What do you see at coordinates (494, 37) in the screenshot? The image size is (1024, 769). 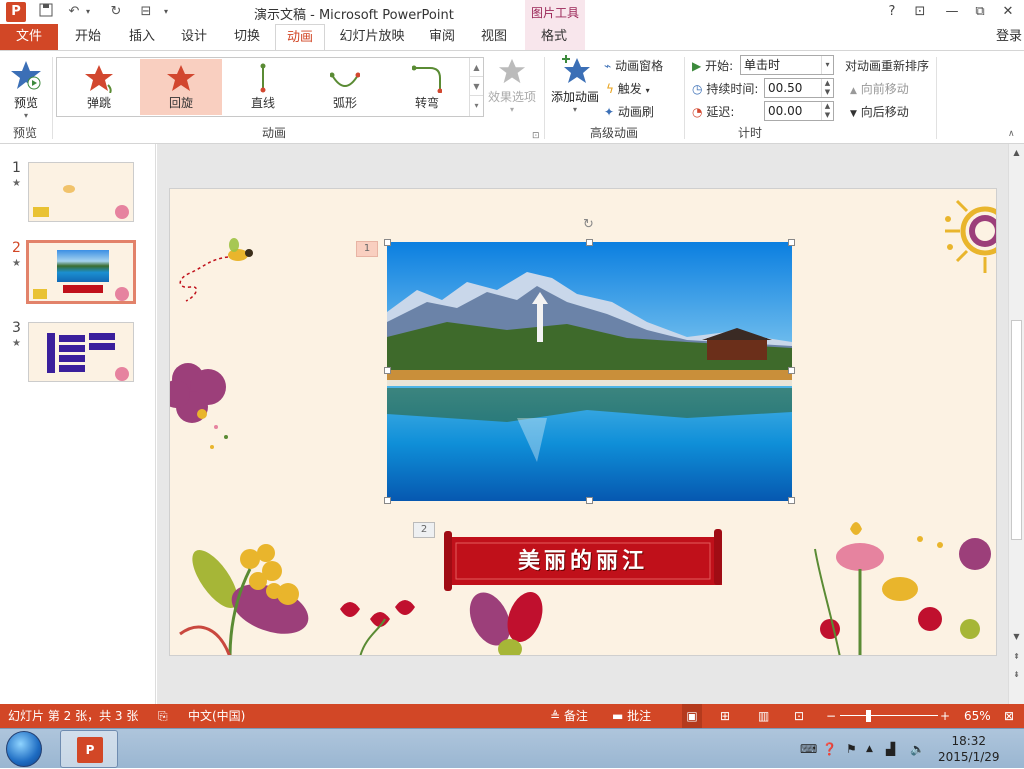 I see `tab-view: 视图` at bounding box center [494, 37].